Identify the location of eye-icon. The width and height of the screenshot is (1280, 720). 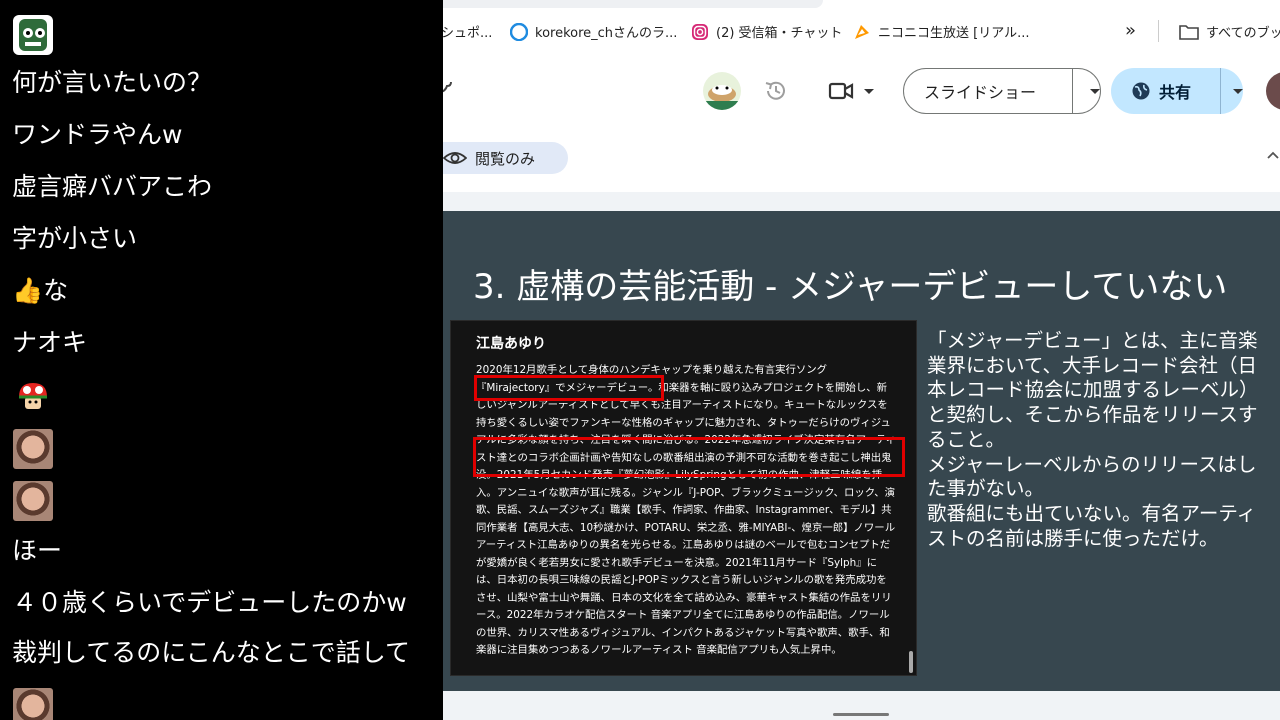
(455, 158).